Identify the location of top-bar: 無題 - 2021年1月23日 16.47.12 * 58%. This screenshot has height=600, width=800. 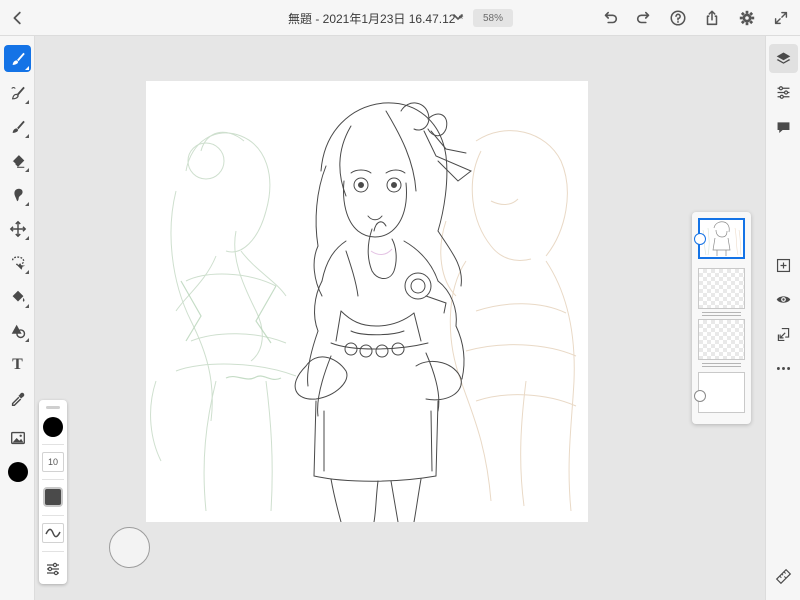
(400, 18).